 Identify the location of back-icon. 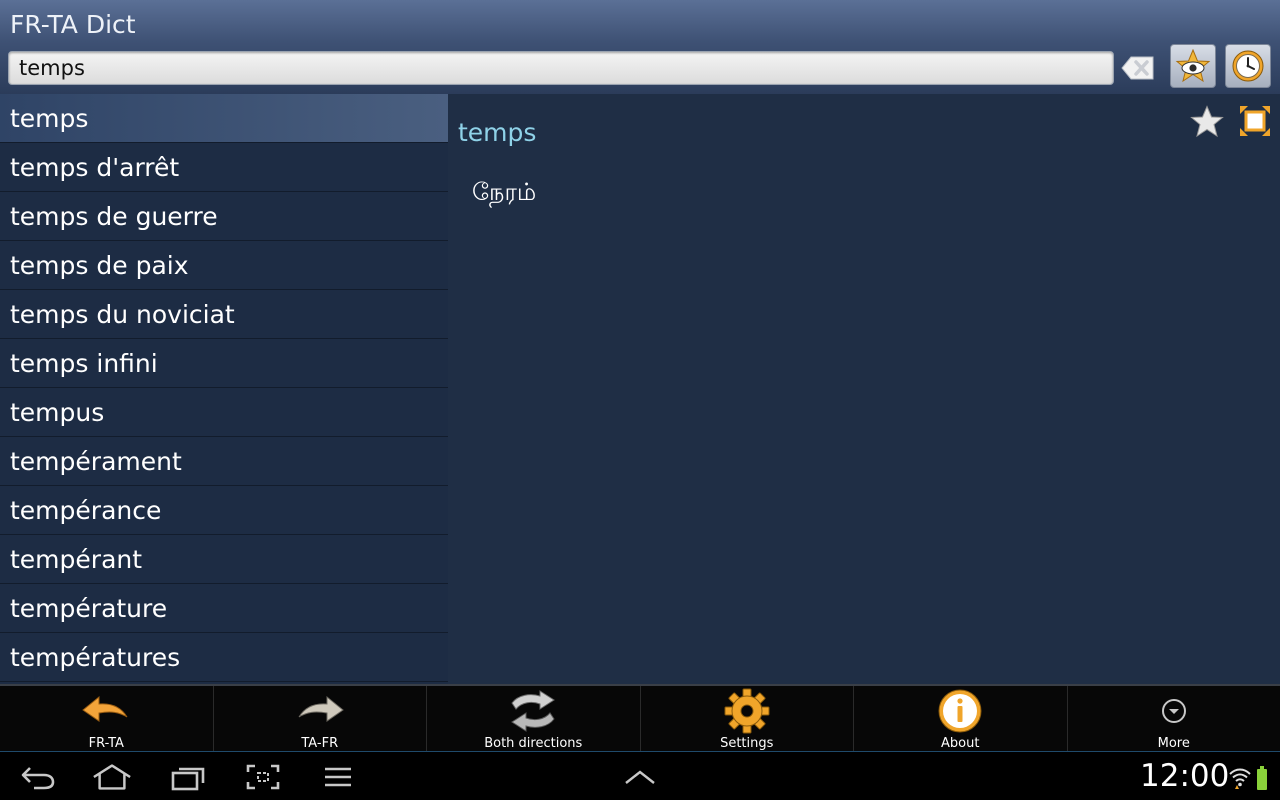
(38, 778).